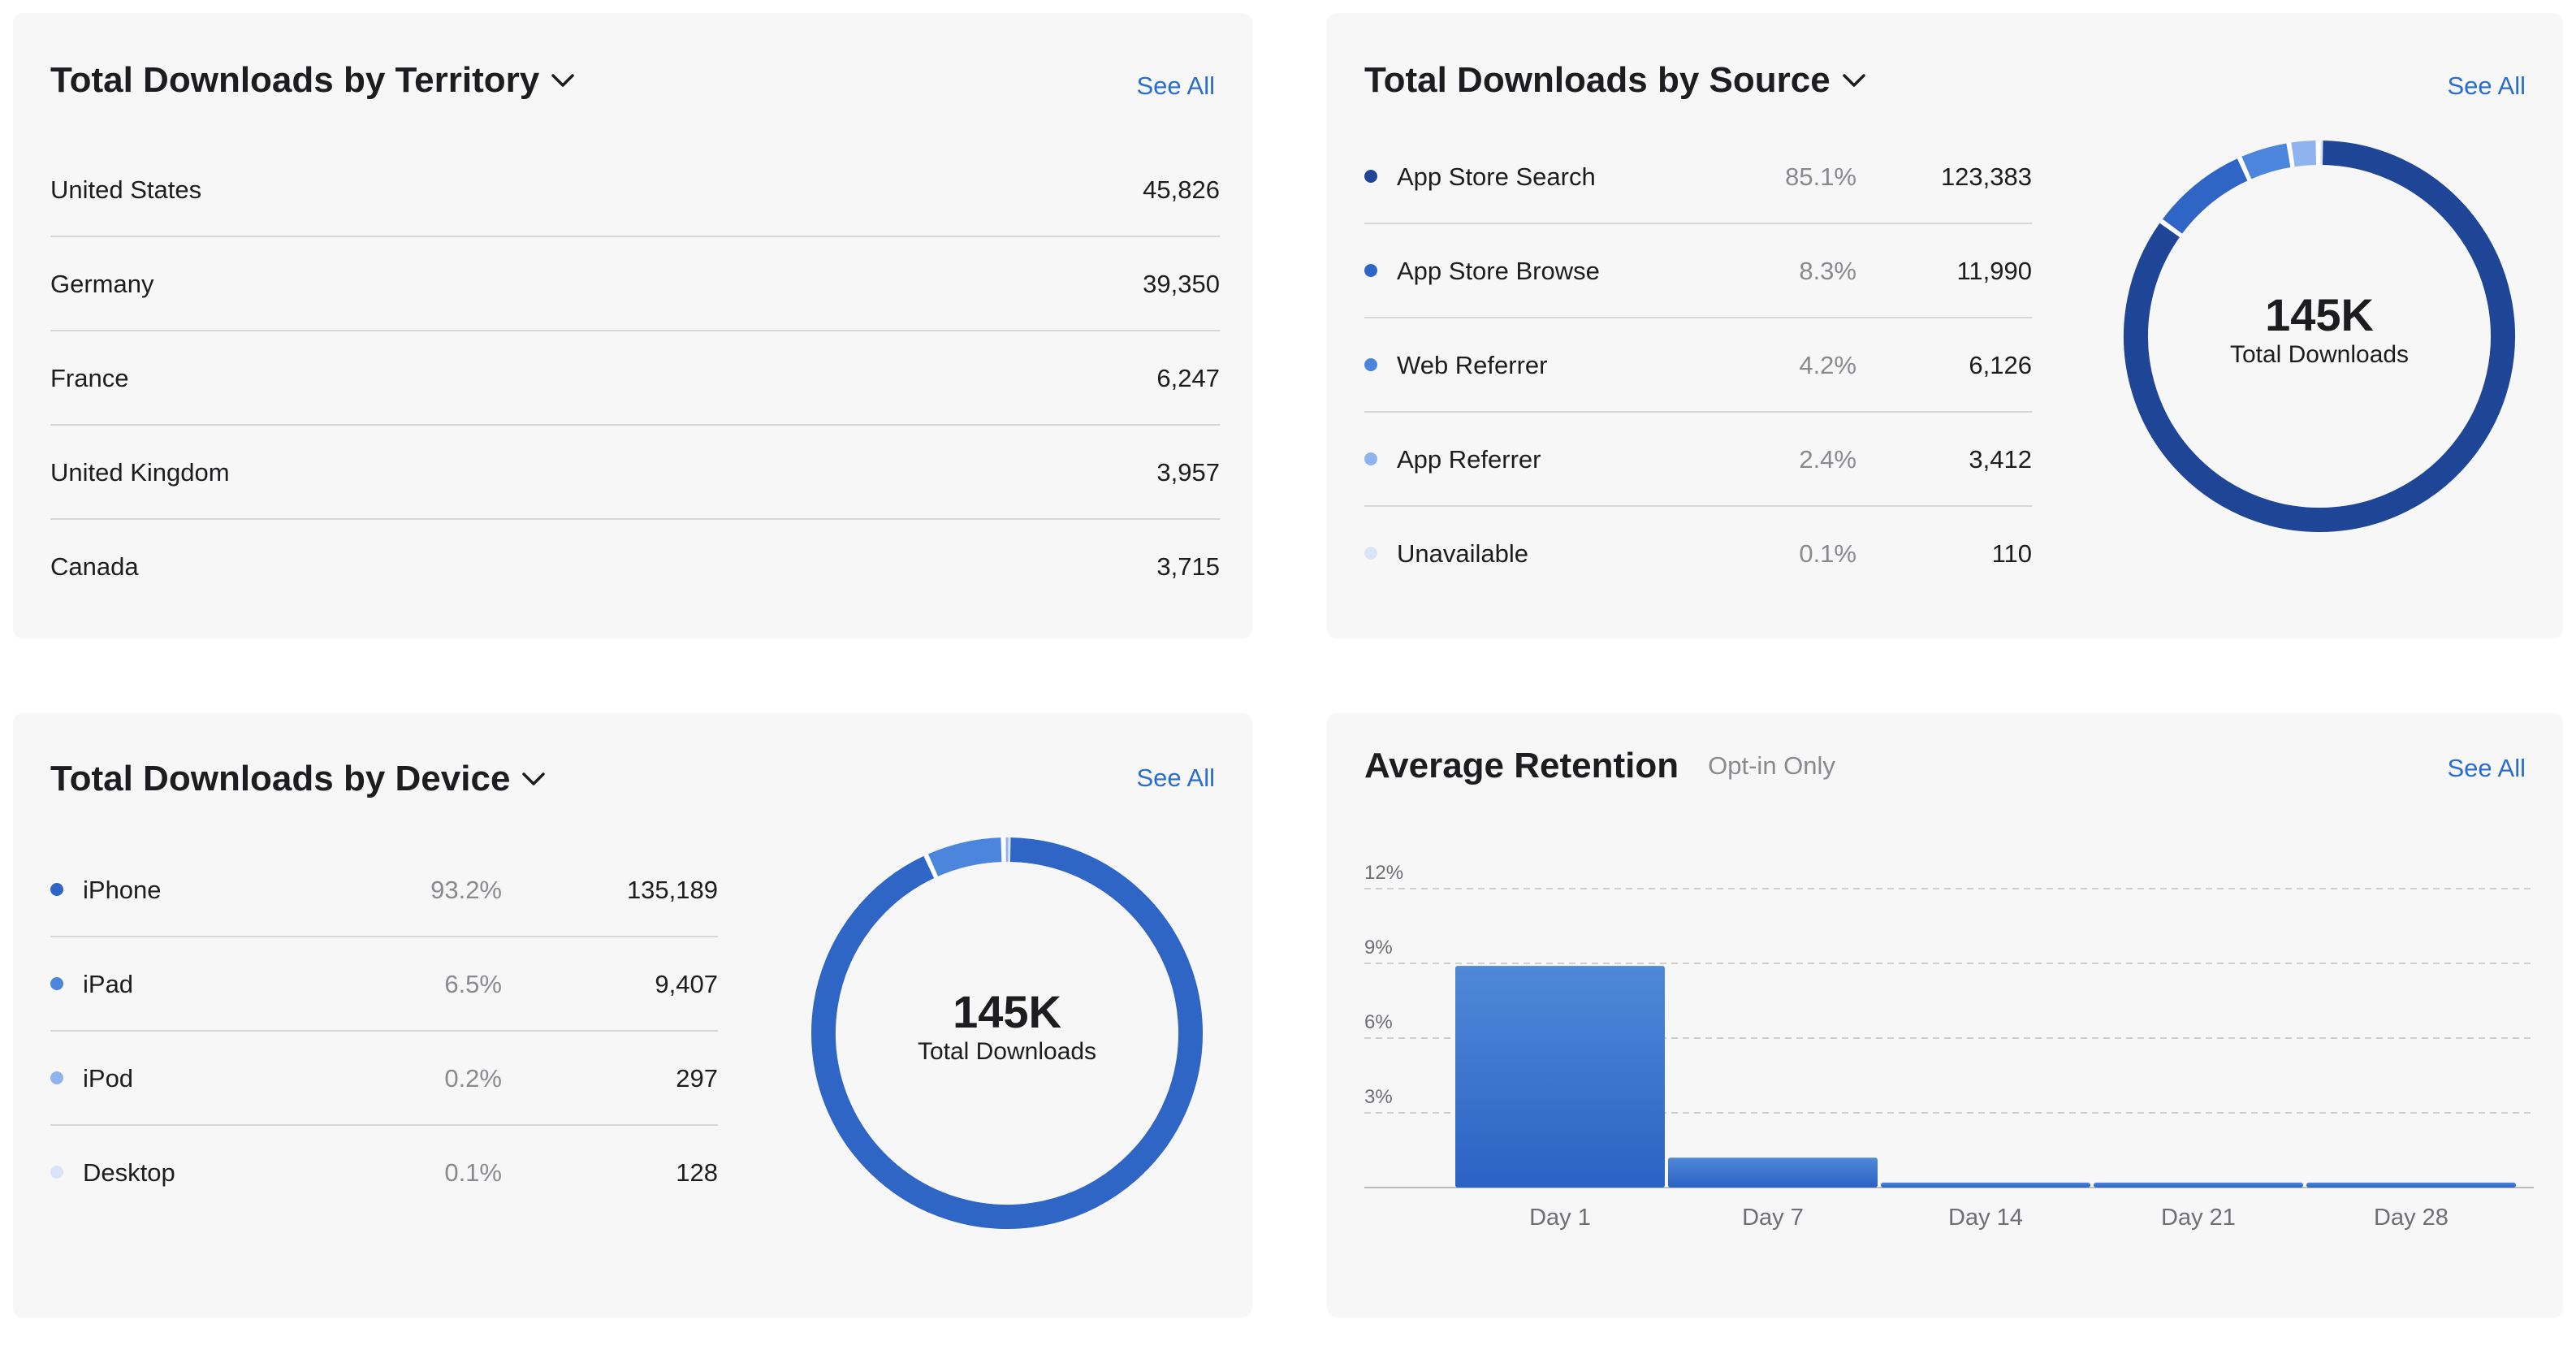  What do you see at coordinates (2486, 86) in the screenshot?
I see `source-see-all-link: See All` at bounding box center [2486, 86].